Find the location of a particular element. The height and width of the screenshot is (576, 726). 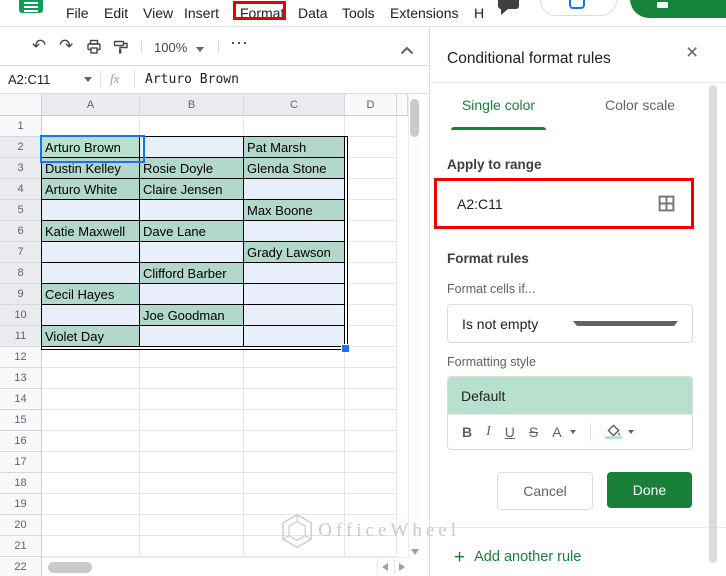

cell-D4 is located at coordinates (371, 189).